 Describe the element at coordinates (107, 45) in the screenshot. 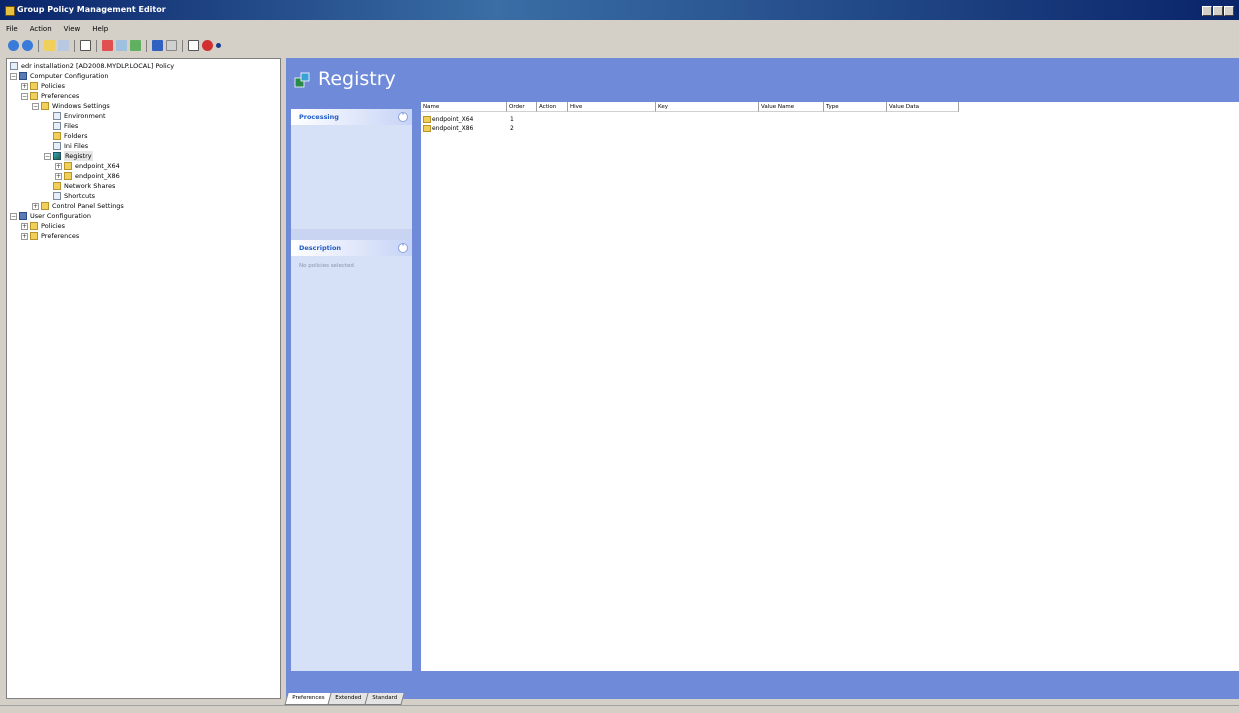

I see `delete-icon` at that location.